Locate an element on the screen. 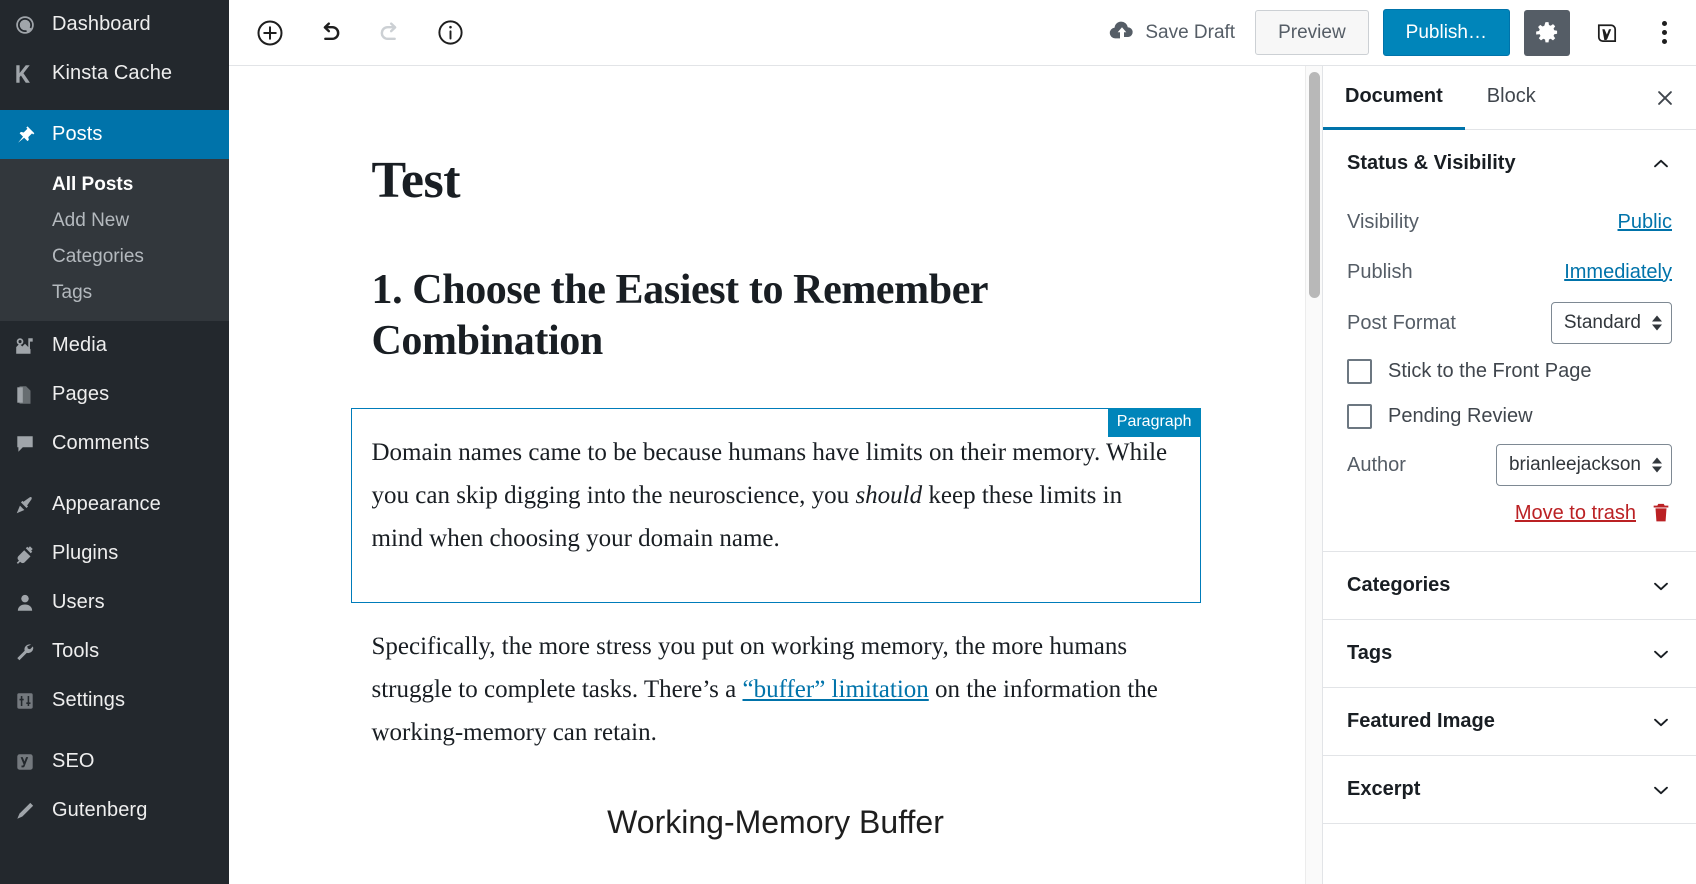  user-icon is located at coordinates (33, 603).